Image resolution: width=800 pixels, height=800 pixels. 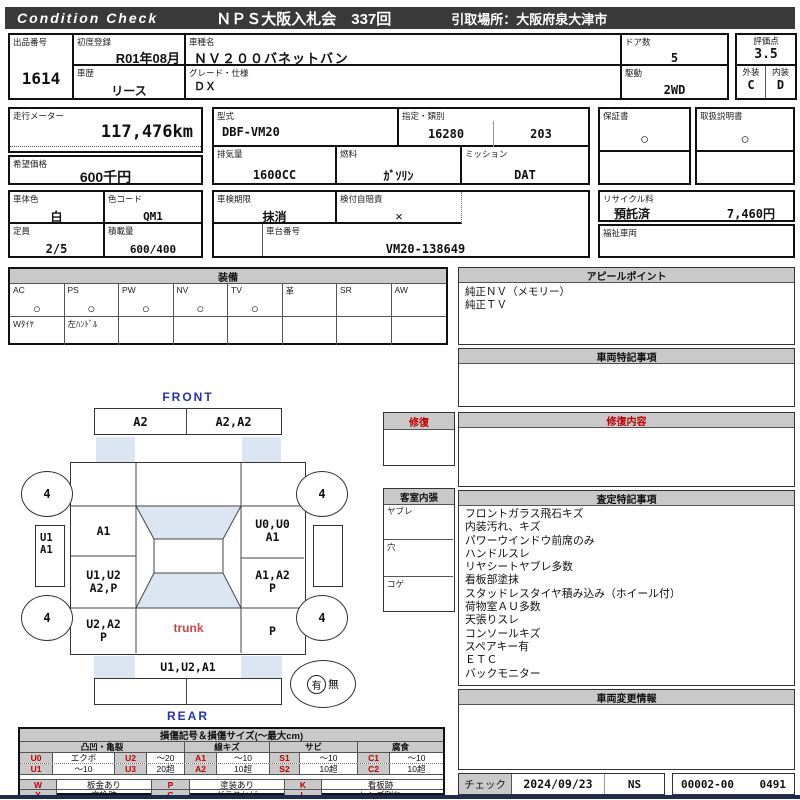 I want to click on history-label: 車歴, so click(x=86, y=73).